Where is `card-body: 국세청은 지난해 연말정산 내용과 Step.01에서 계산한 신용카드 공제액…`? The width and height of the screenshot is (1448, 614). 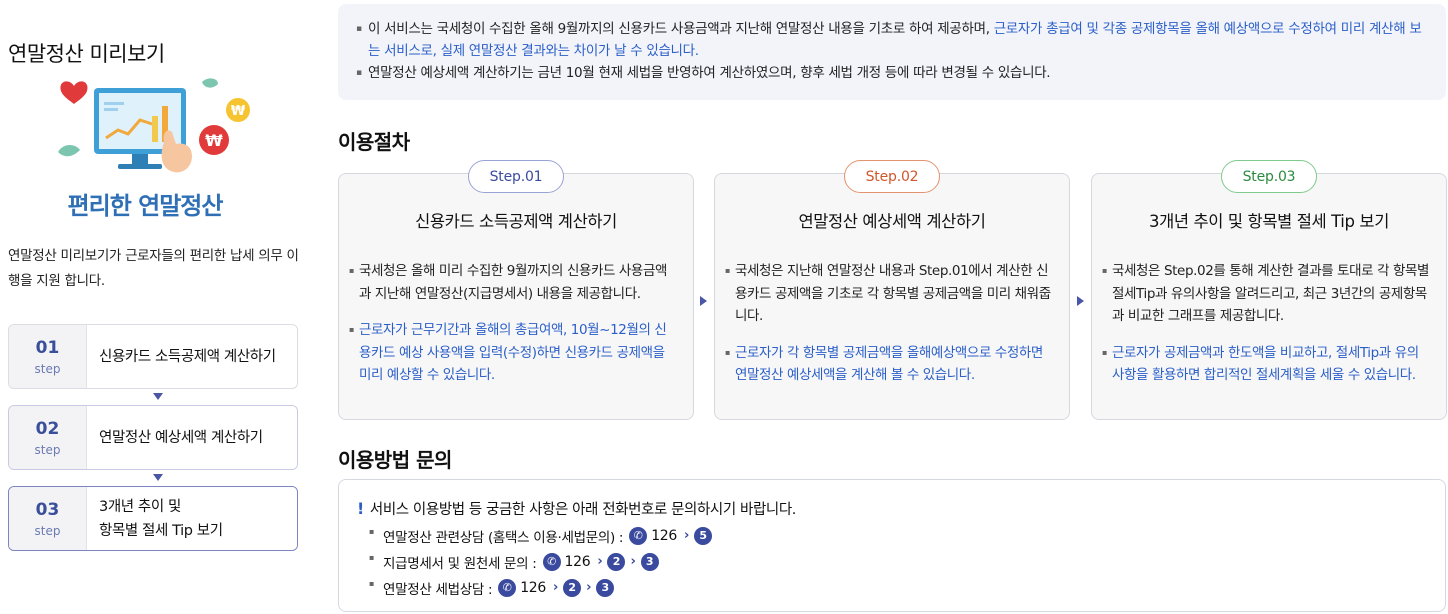
card-body: 국세청은 지난해 연말정산 내용과 Step.01에서 계산한 신용카드 공제액… is located at coordinates (889, 330).